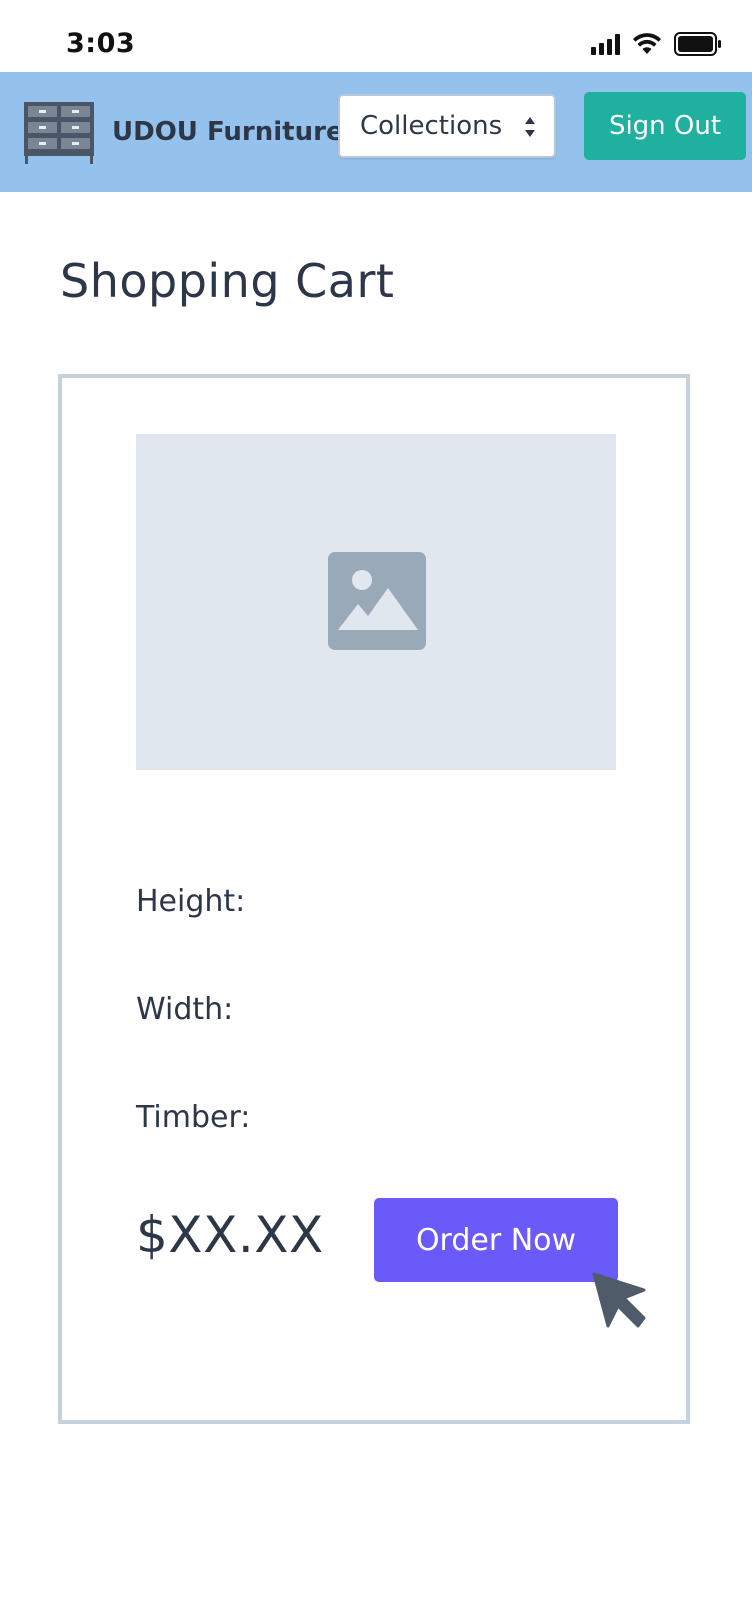  What do you see at coordinates (431, 126) in the screenshot?
I see `collections-select-label: Collections` at bounding box center [431, 126].